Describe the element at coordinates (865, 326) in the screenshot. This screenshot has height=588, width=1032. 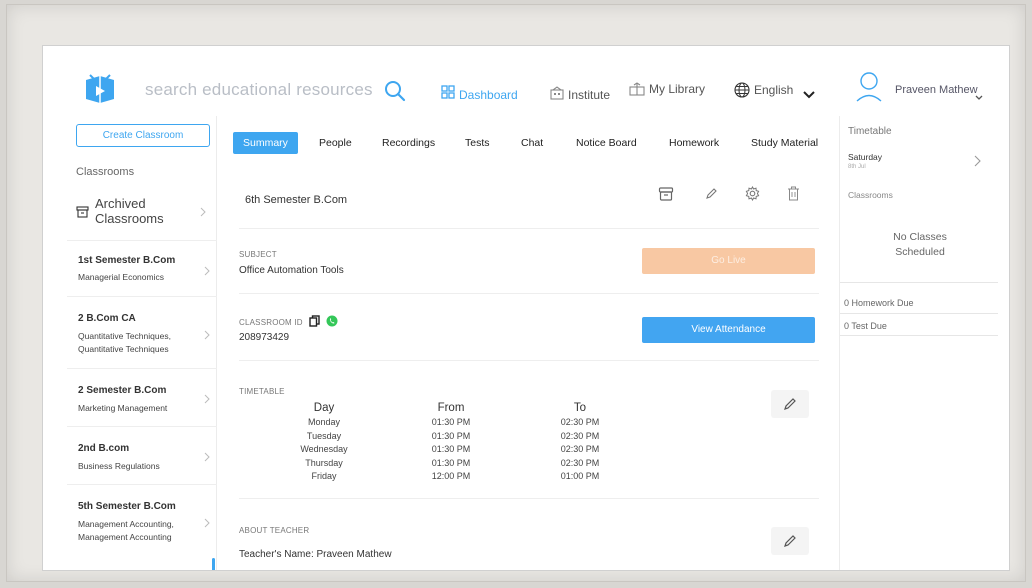
I see `test-due: 0 Test Due` at that location.